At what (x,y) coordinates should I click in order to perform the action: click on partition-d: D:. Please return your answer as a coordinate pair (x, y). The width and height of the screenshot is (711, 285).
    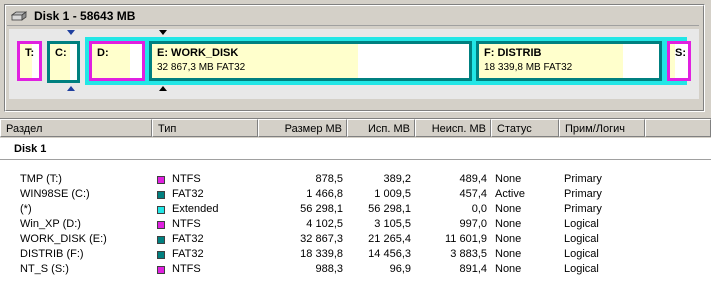
    Looking at the image, I should click on (117, 61).